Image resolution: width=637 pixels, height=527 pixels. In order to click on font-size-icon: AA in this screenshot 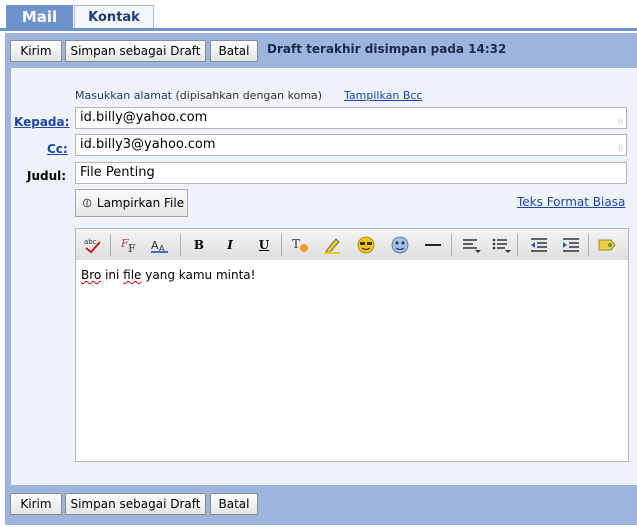, I will do `click(160, 245)`.